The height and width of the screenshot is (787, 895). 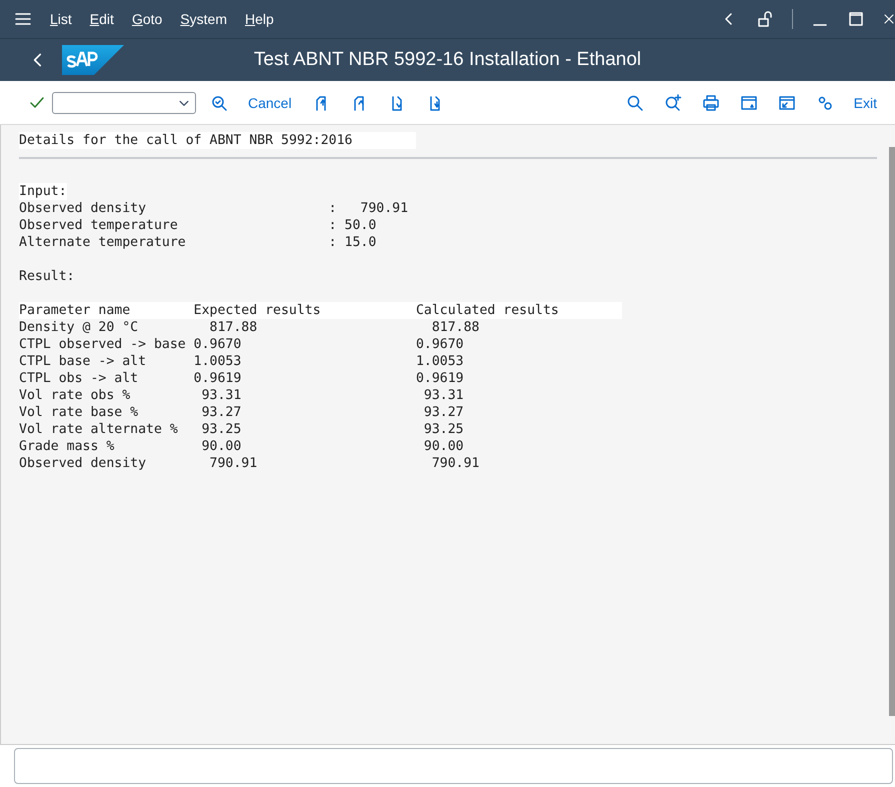 I want to click on logo, so click(x=93, y=60).